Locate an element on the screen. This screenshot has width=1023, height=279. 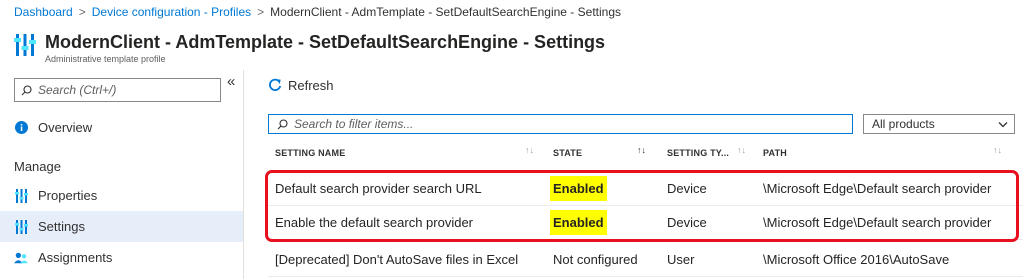
path-cell: \Microsoft Office 2016\AutoSave is located at coordinates (856, 259).